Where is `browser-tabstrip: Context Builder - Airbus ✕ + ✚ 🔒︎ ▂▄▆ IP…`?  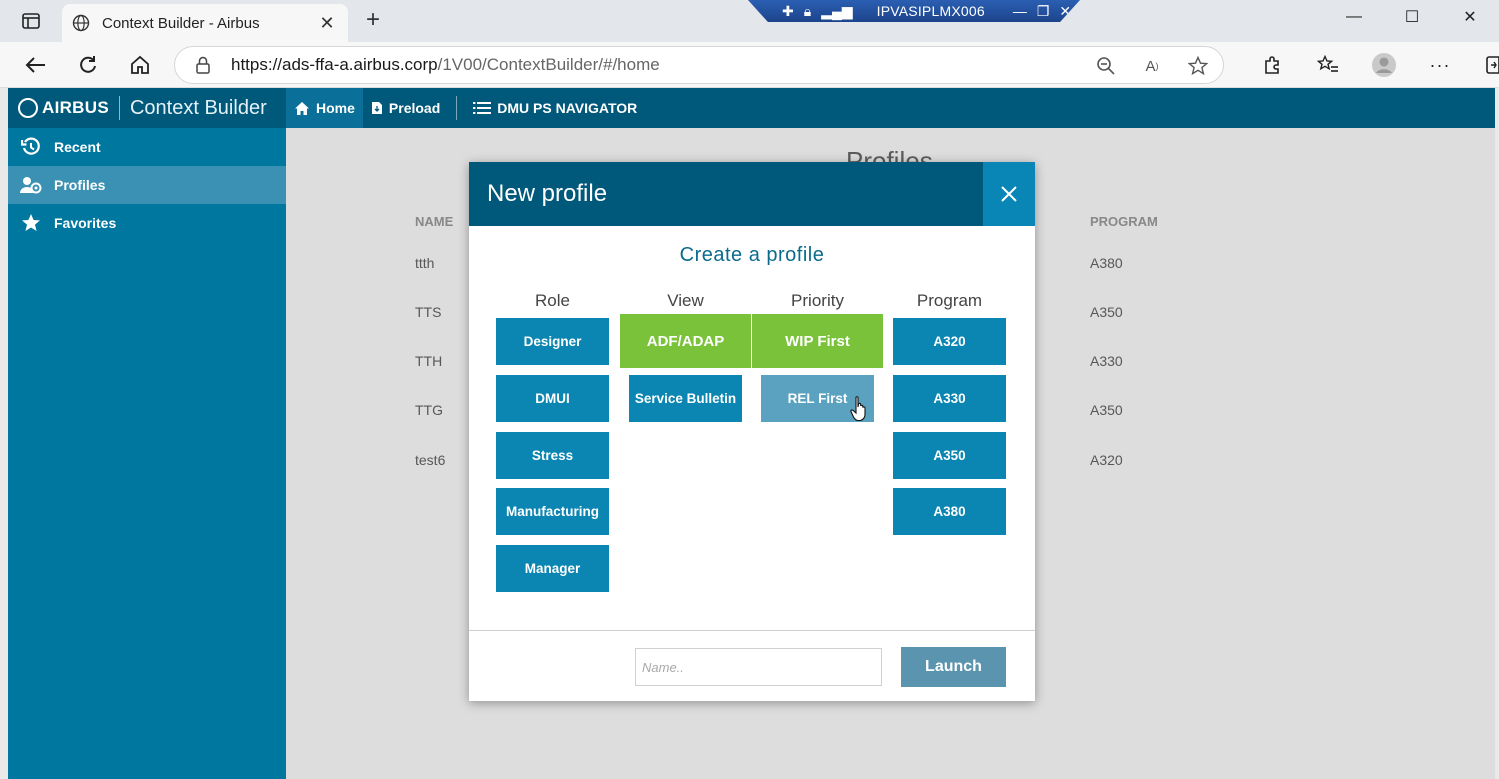 browser-tabstrip: Context Builder - Airbus ✕ + ✚ 🔒︎ ▂▄▆ IP… is located at coordinates (749, 21).